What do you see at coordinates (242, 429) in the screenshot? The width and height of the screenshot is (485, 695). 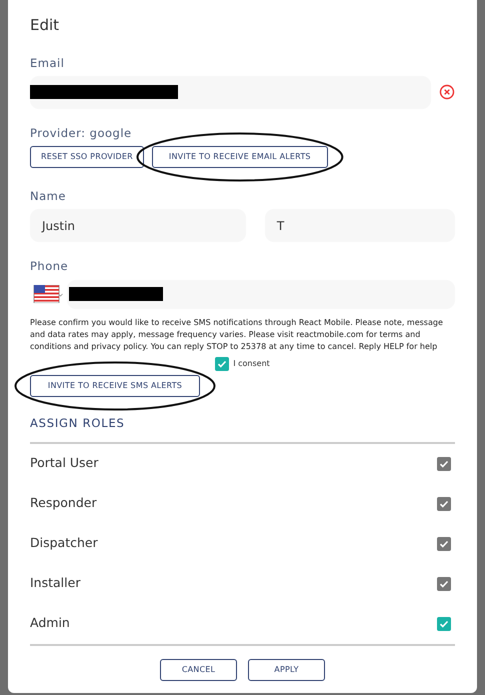 I see `section-heading: ASSIGN ROLES` at bounding box center [242, 429].